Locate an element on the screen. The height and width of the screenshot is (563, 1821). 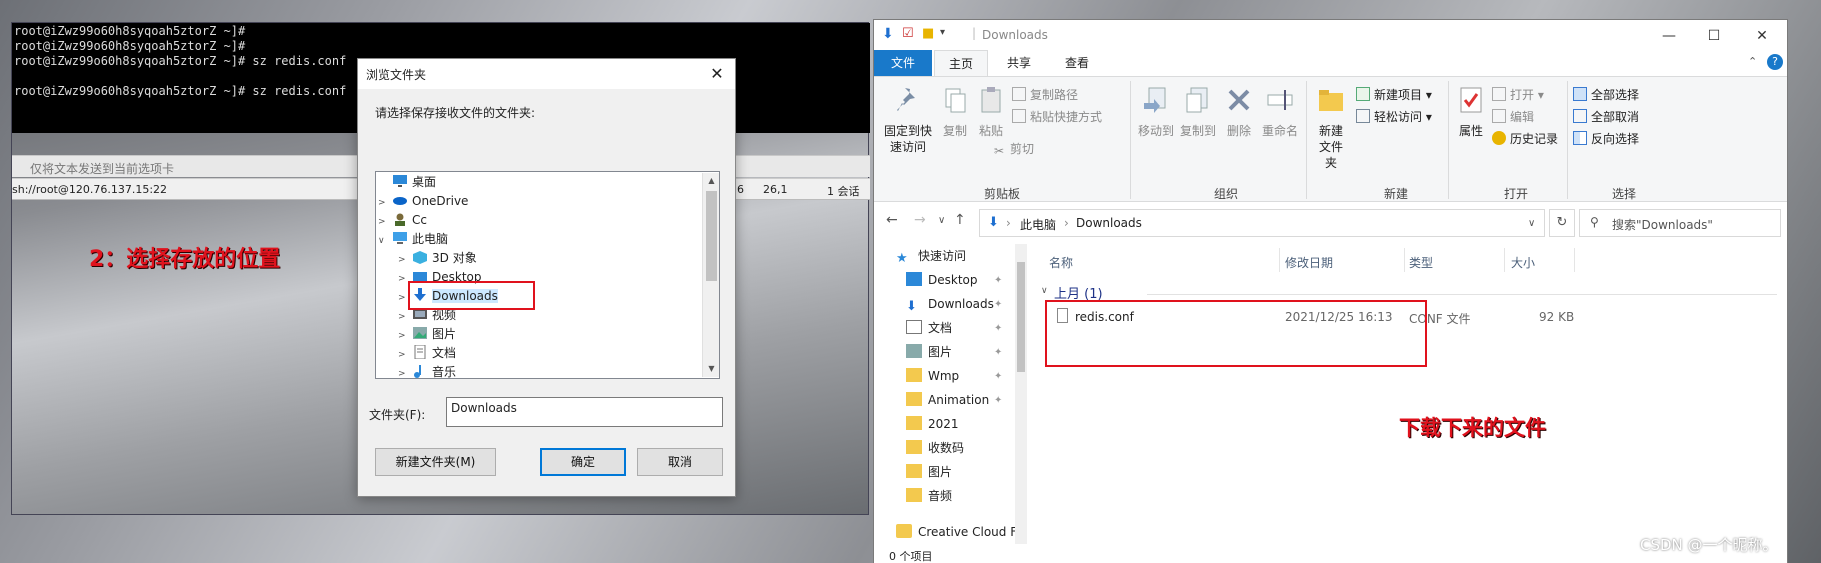
nav-scrollbar is located at coordinates (1021, 394).